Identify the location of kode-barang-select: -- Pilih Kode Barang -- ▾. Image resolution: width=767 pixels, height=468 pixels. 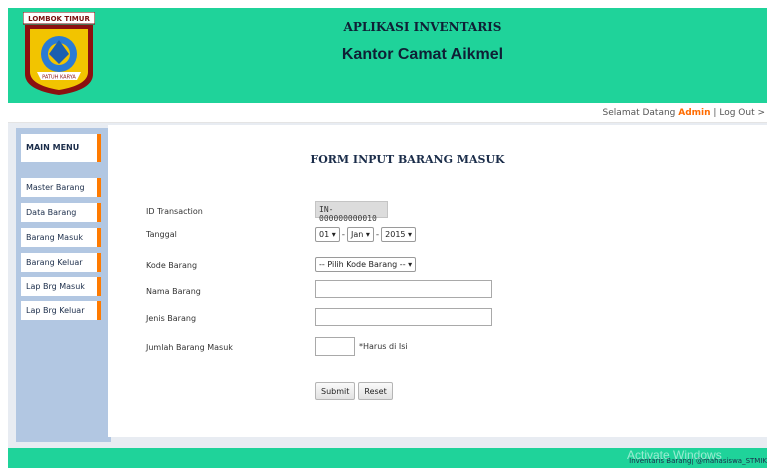
(366, 264).